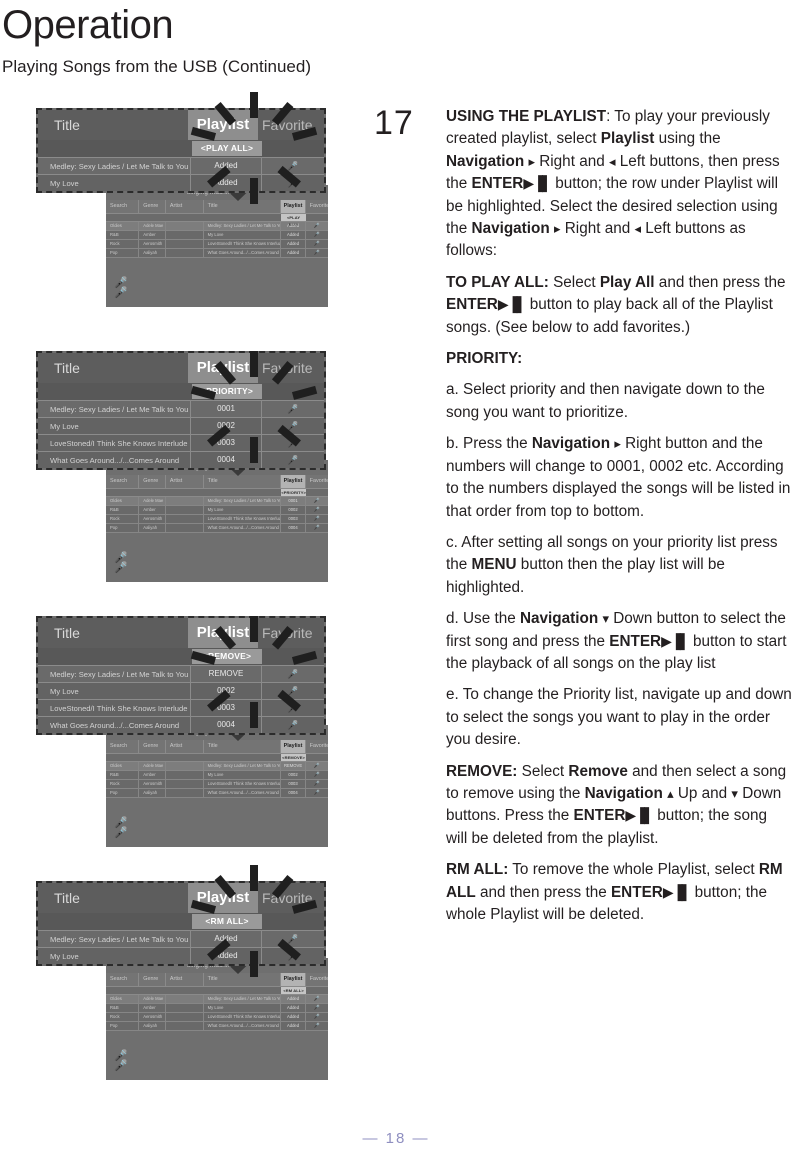  What do you see at coordinates (293, 492) in the screenshot?
I see `inset-mode-label: <PRIORITY>` at bounding box center [293, 492].